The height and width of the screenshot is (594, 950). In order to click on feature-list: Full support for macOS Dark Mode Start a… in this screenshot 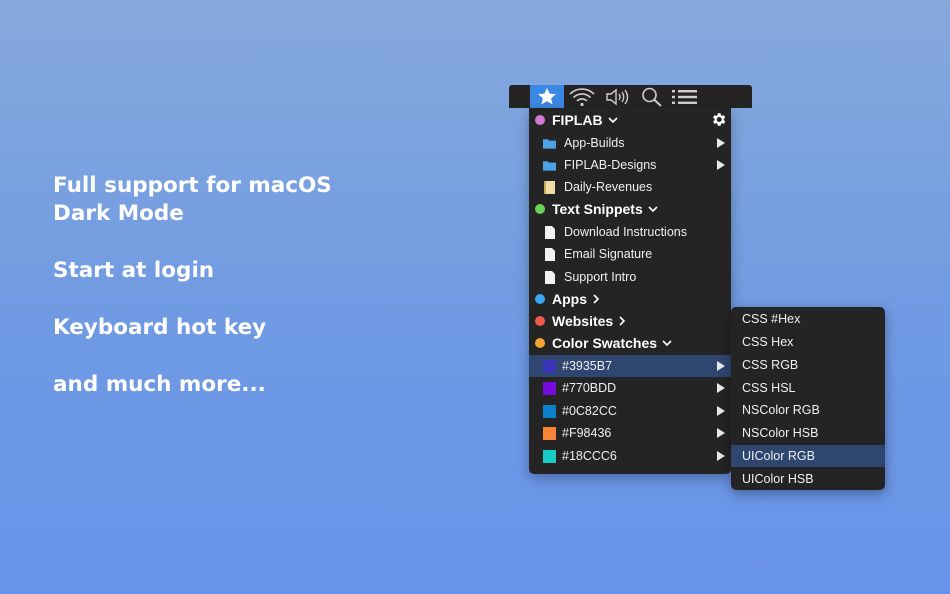, I will do `click(192, 285)`.